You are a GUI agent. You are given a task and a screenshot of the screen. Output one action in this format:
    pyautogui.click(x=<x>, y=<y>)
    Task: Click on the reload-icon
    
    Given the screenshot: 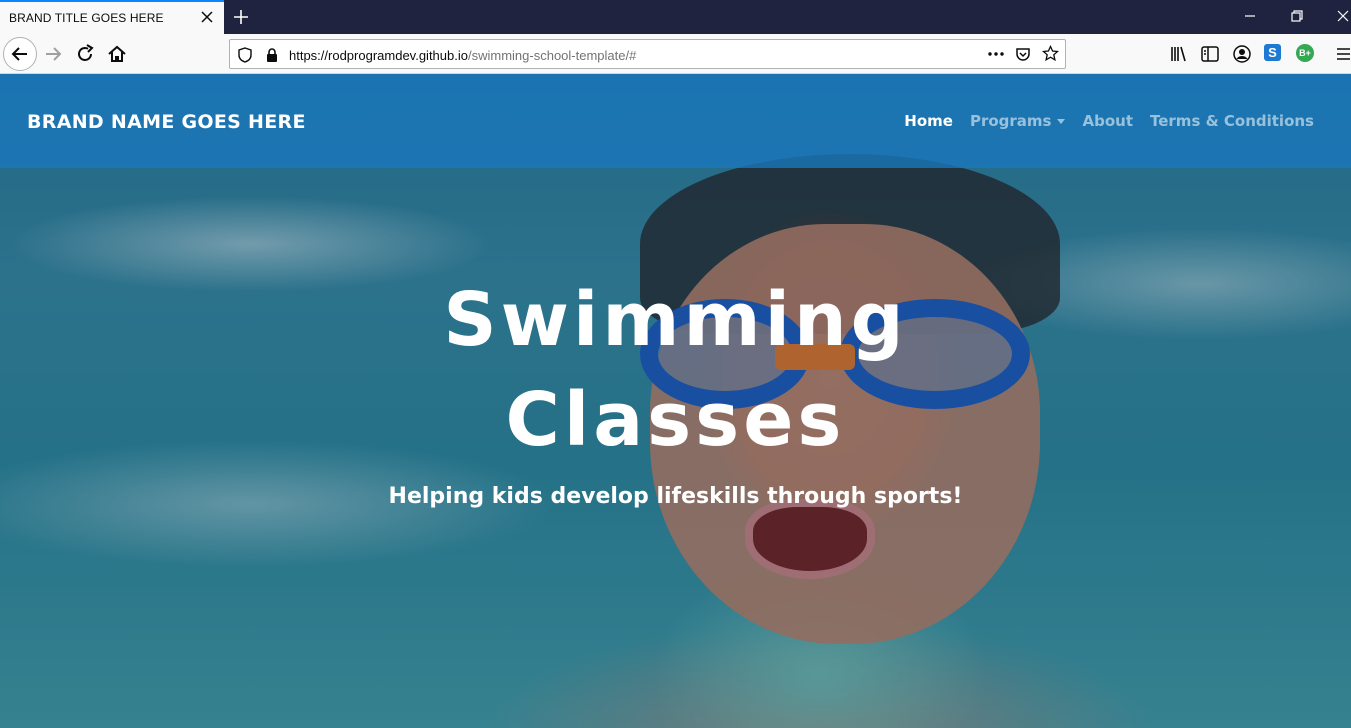 What is the action you would take?
    pyautogui.click(x=85, y=54)
    